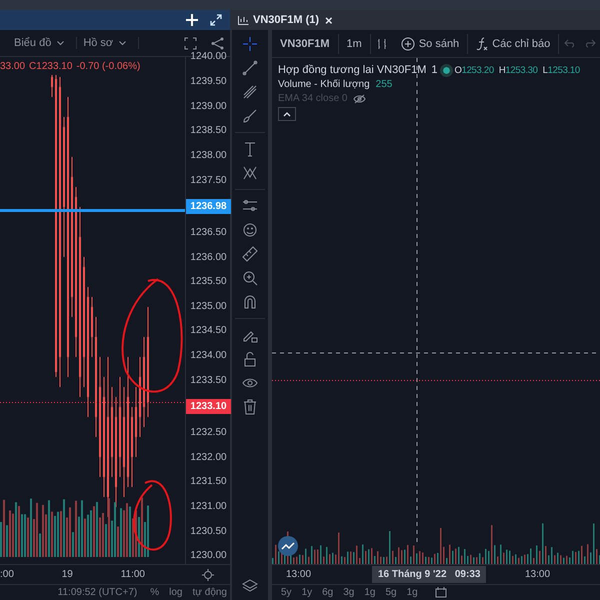 This screenshot has height=600, width=600. What do you see at coordinates (208, 532) in the screenshot?
I see `price-tick: 1230.50` at bounding box center [208, 532].